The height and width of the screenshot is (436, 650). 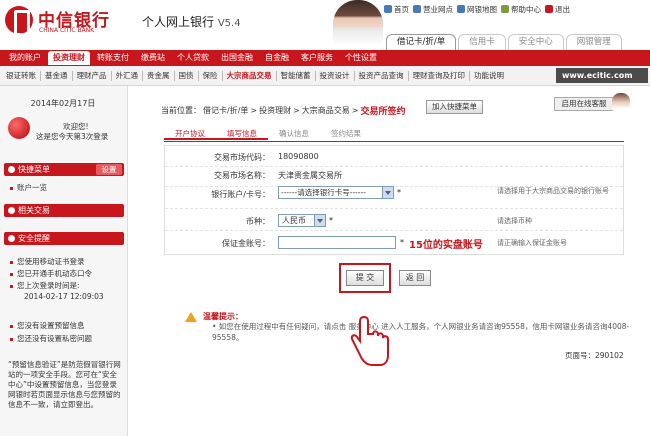 What do you see at coordinates (237, 58) in the screenshot?
I see `nav-overseas: 出国金融` at bounding box center [237, 58].